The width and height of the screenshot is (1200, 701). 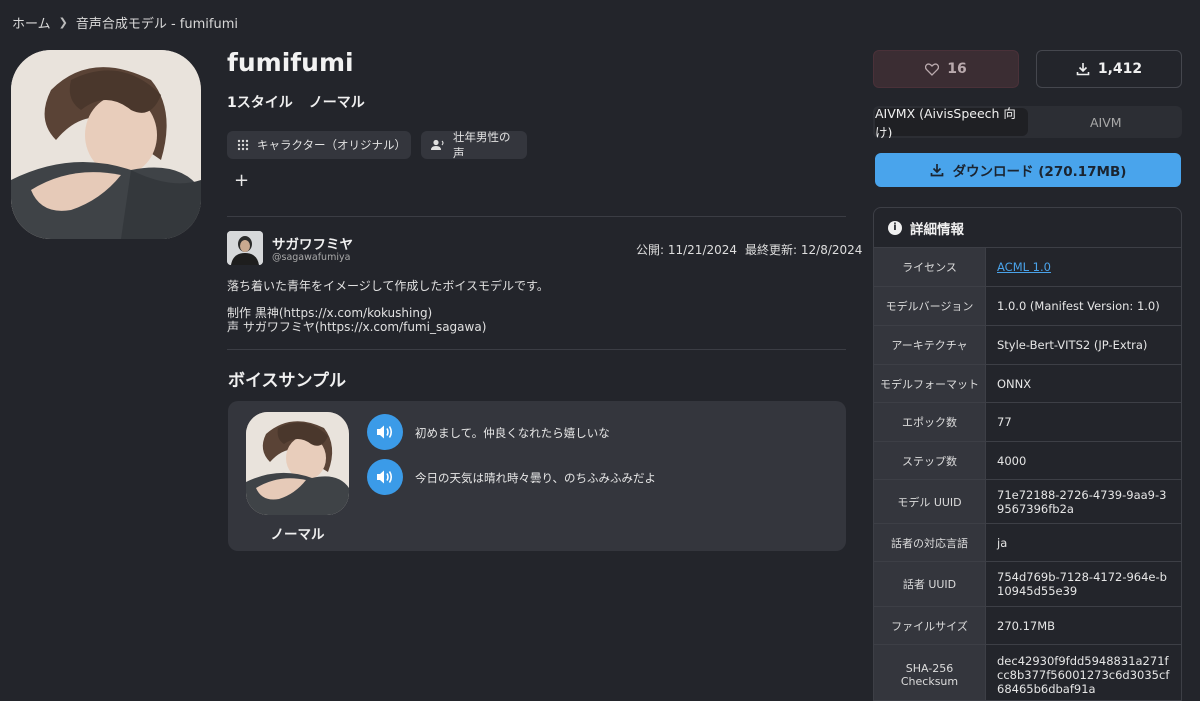 I want to click on like-count: 16, so click(x=957, y=69).